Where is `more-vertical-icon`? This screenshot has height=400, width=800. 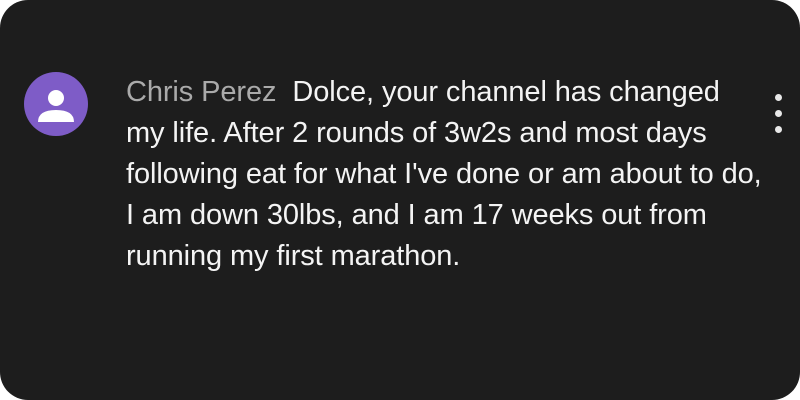
more-vertical-icon is located at coordinates (778, 114).